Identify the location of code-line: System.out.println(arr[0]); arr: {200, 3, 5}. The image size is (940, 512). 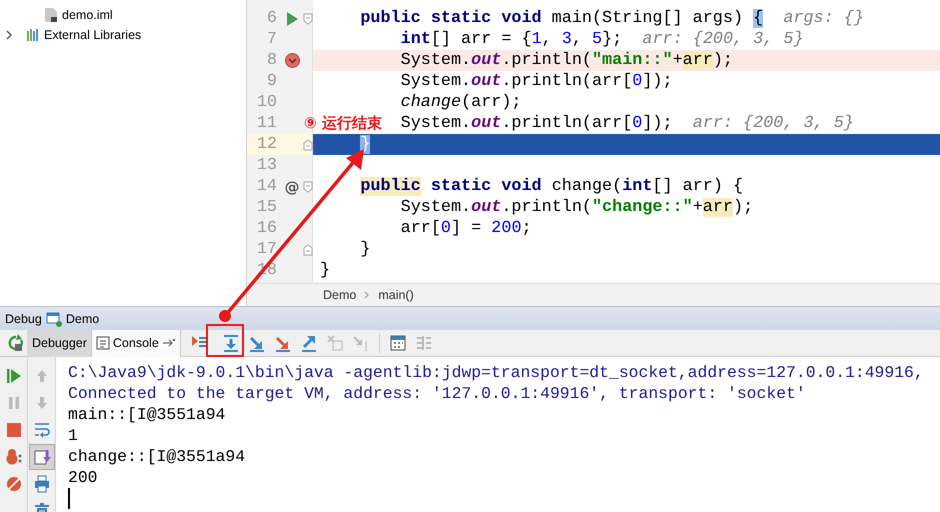
(627, 123).